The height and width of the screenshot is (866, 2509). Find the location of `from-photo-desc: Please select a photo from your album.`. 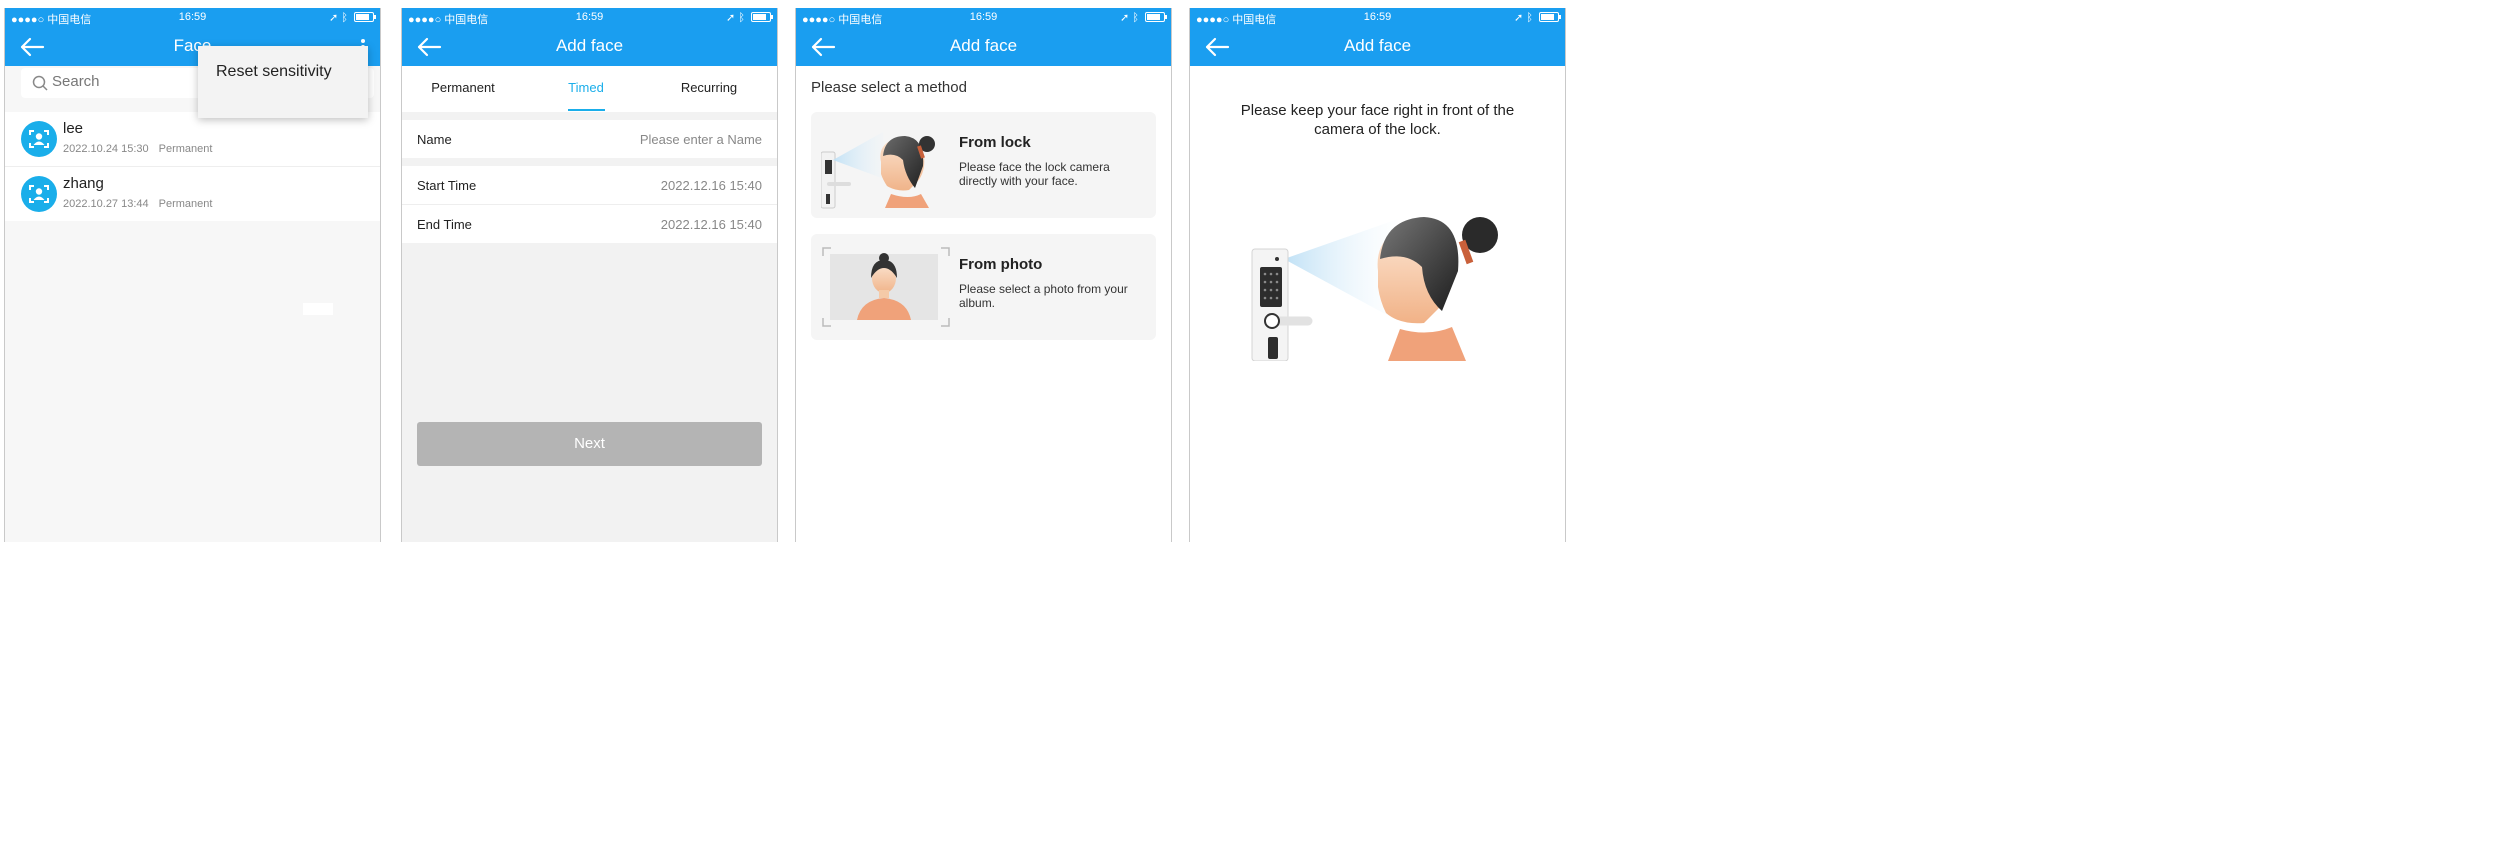

from-photo-desc: Please select a photo from your album. is located at coordinates (1043, 296).